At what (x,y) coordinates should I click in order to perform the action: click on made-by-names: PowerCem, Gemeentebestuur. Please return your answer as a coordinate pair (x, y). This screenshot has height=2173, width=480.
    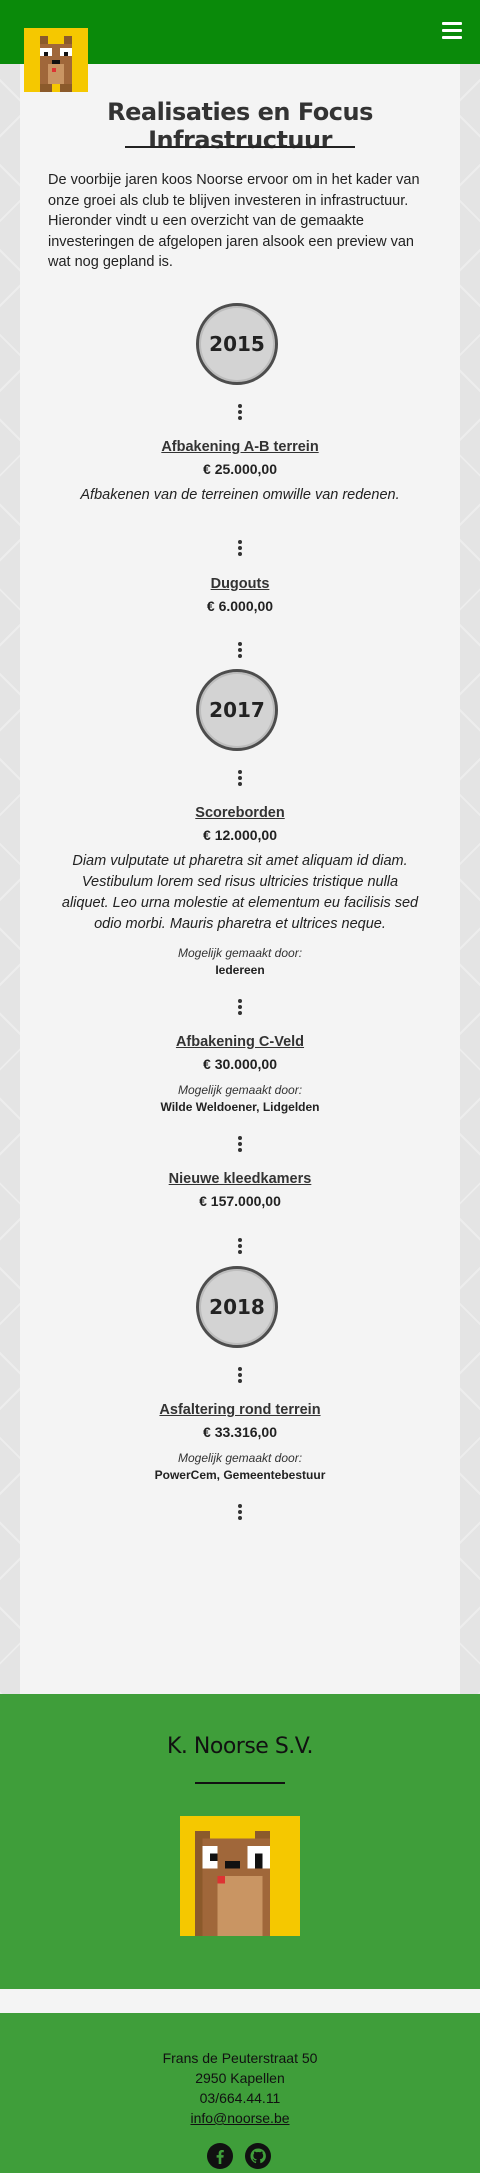
    Looking at the image, I should click on (240, 1475).